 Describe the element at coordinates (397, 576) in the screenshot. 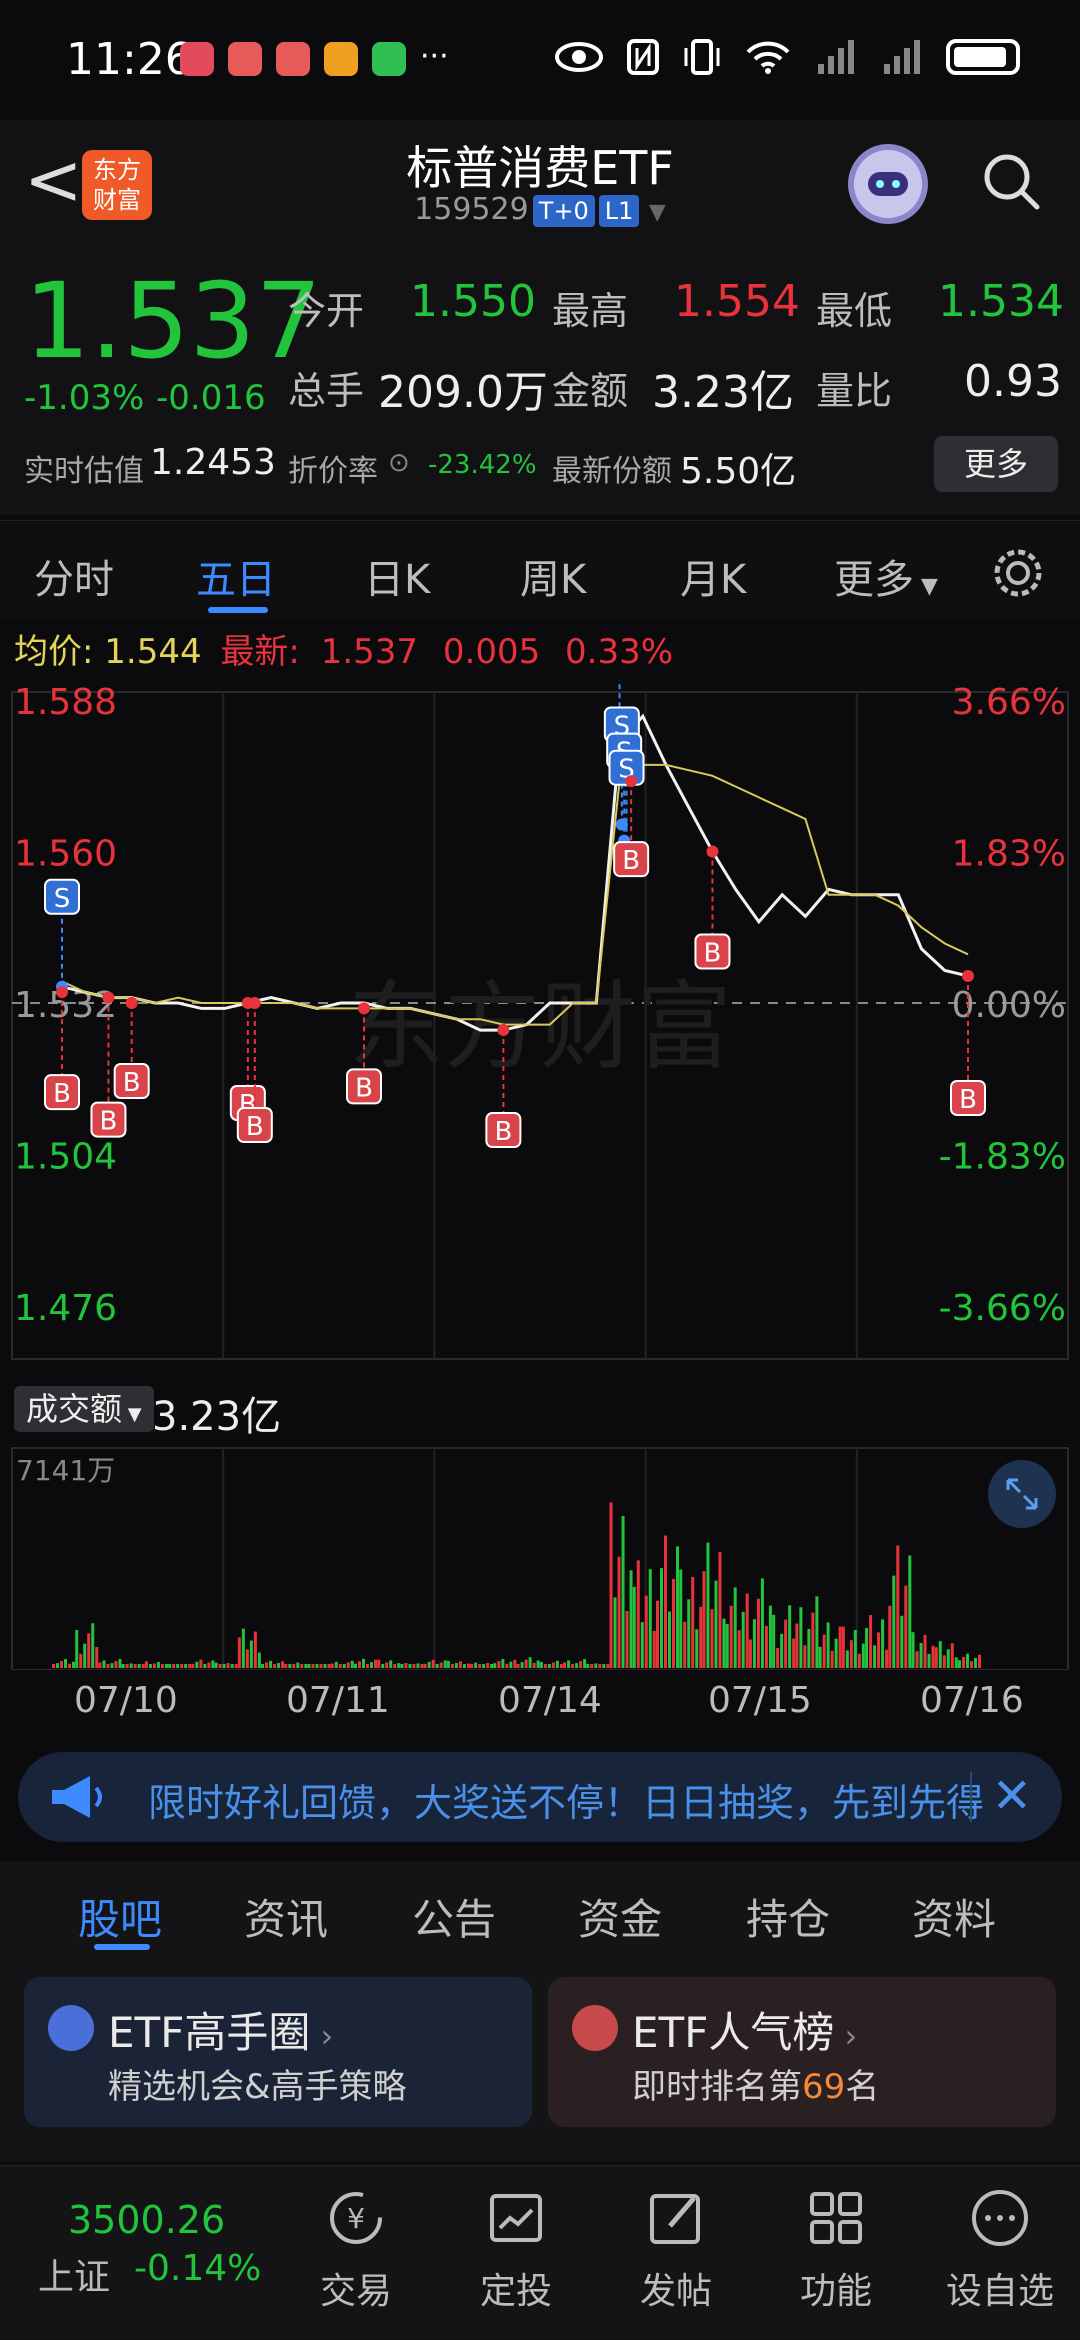

I see `tab-daily-k: 日K` at that location.